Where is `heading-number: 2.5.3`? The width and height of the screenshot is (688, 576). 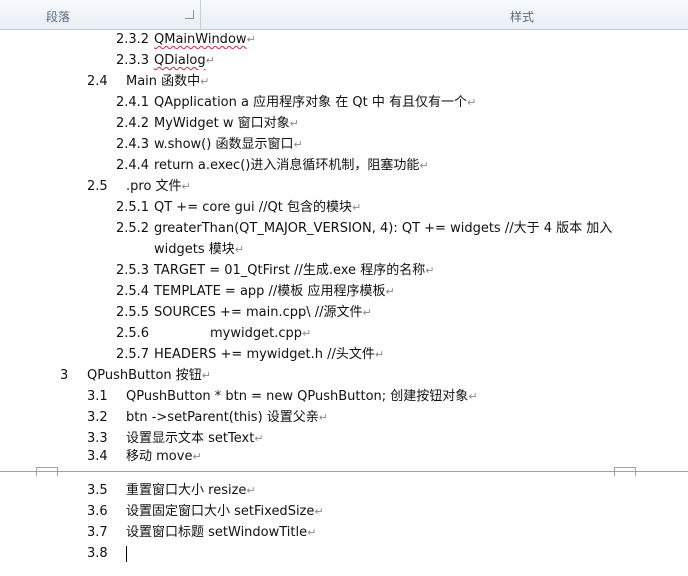
heading-number: 2.5.3 is located at coordinates (133, 270).